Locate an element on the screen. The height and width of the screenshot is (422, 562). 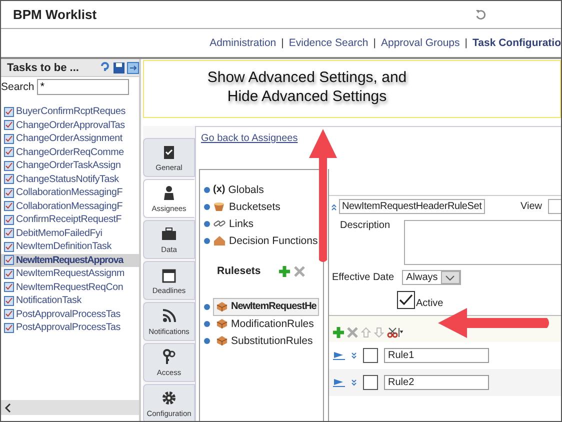
annotation-text: Hide Advanced Settings is located at coordinates (307, 96).